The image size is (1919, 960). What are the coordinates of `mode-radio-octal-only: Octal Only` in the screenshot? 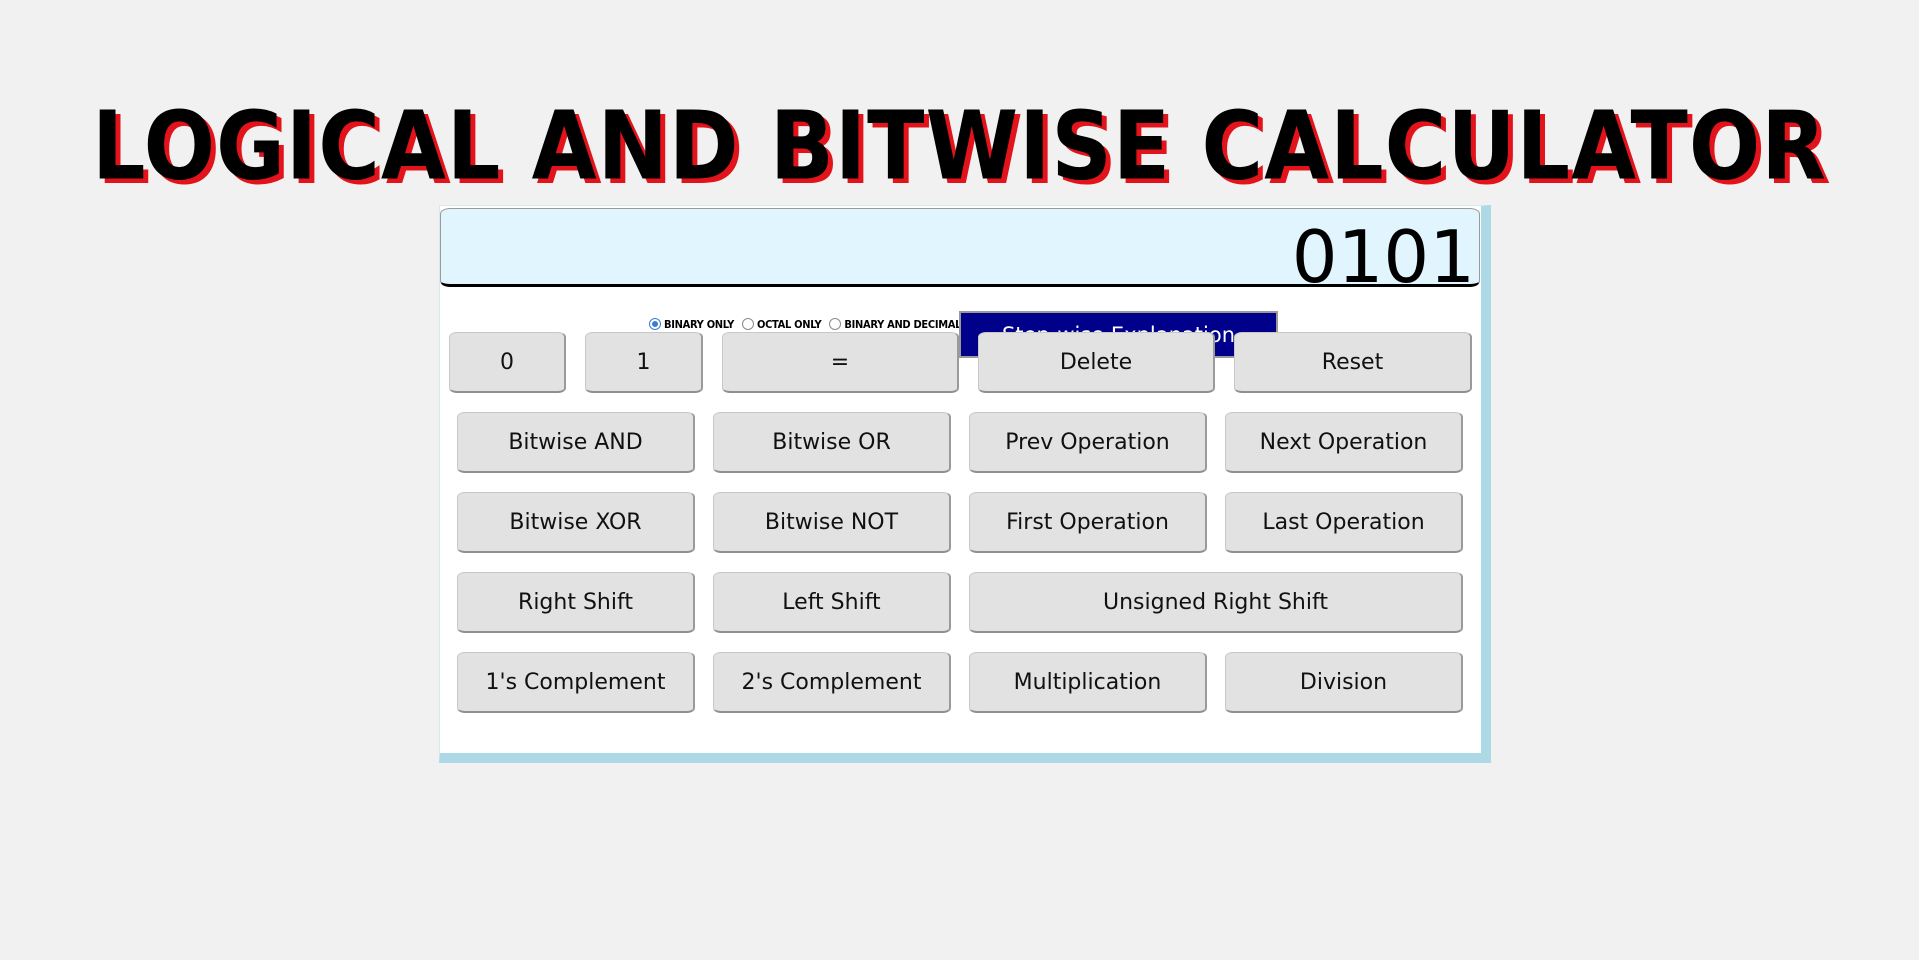 It's located at (781, 324).